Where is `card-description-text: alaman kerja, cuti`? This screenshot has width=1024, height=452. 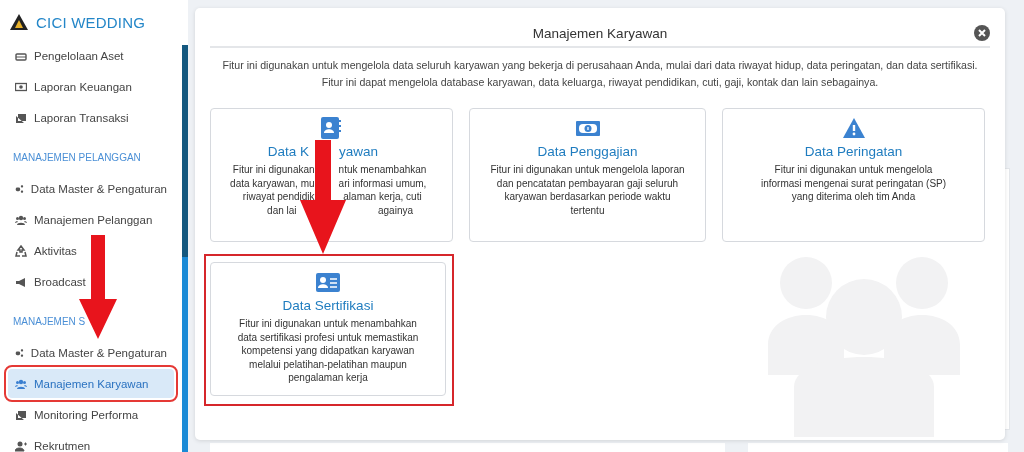
card-description-text: alaman kerja, cuti is located at coordinates (382, 197).